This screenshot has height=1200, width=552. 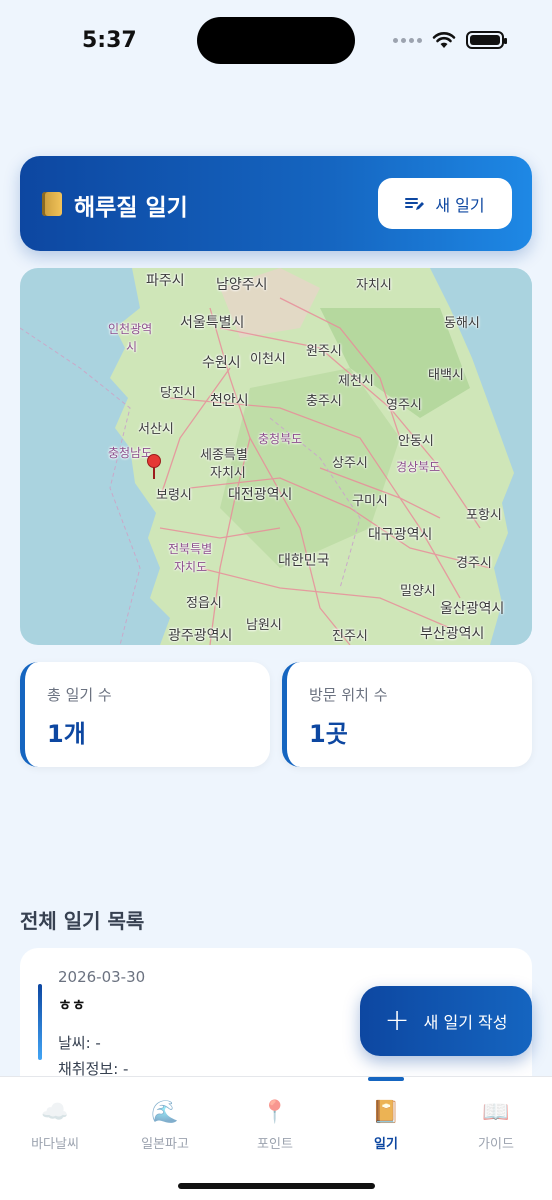 I want to click on map-label: 진주시, so click(x=350, y=636).